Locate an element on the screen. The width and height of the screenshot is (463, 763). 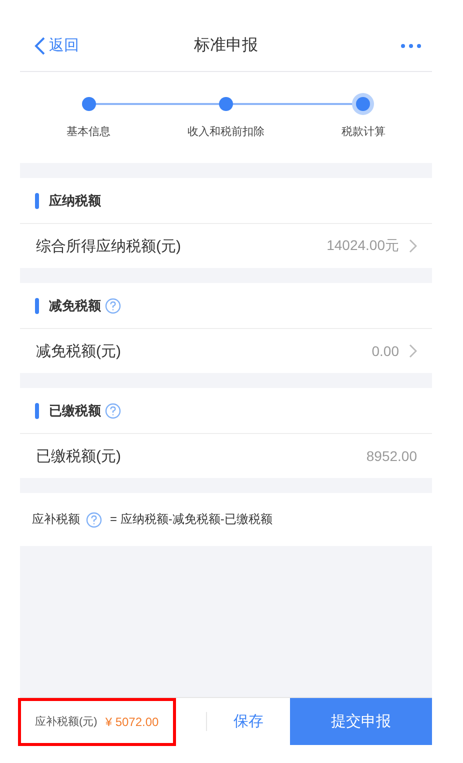
list-row: 减免税额(元) 0.00 is located at coordinates (226, 351).